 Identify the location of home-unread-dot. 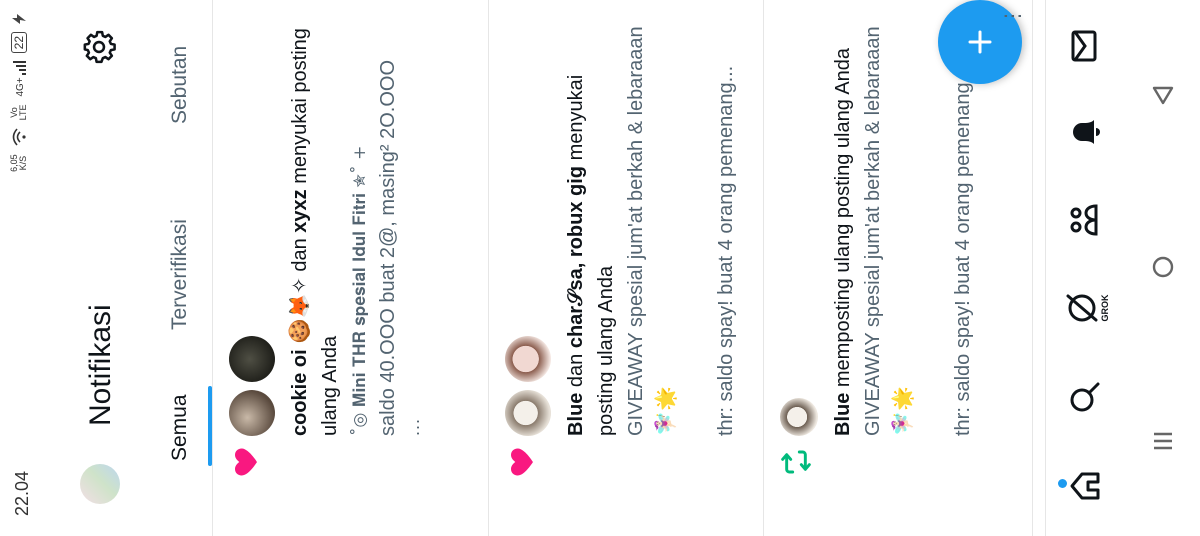
(1062, 483).